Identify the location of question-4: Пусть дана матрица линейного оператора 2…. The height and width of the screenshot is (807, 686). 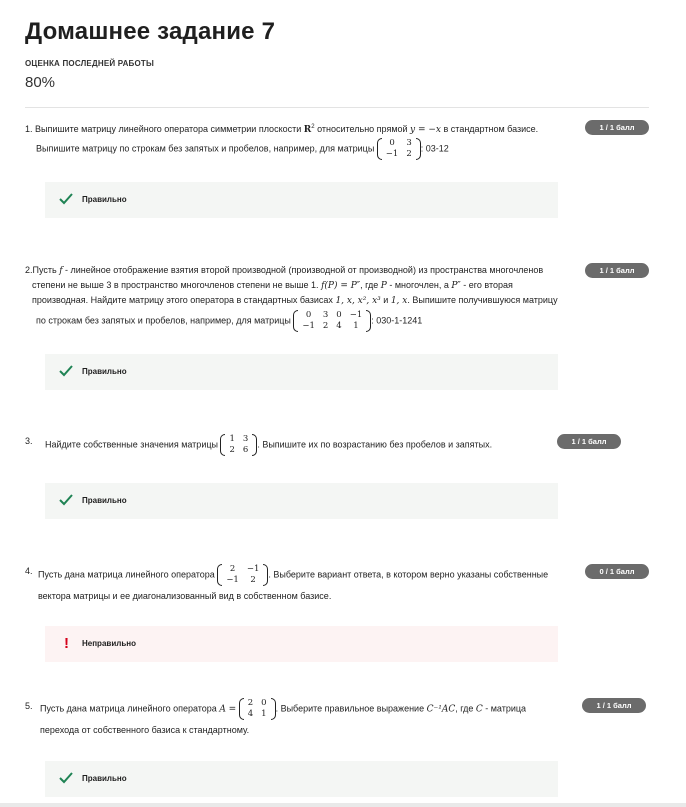
(293, 582).